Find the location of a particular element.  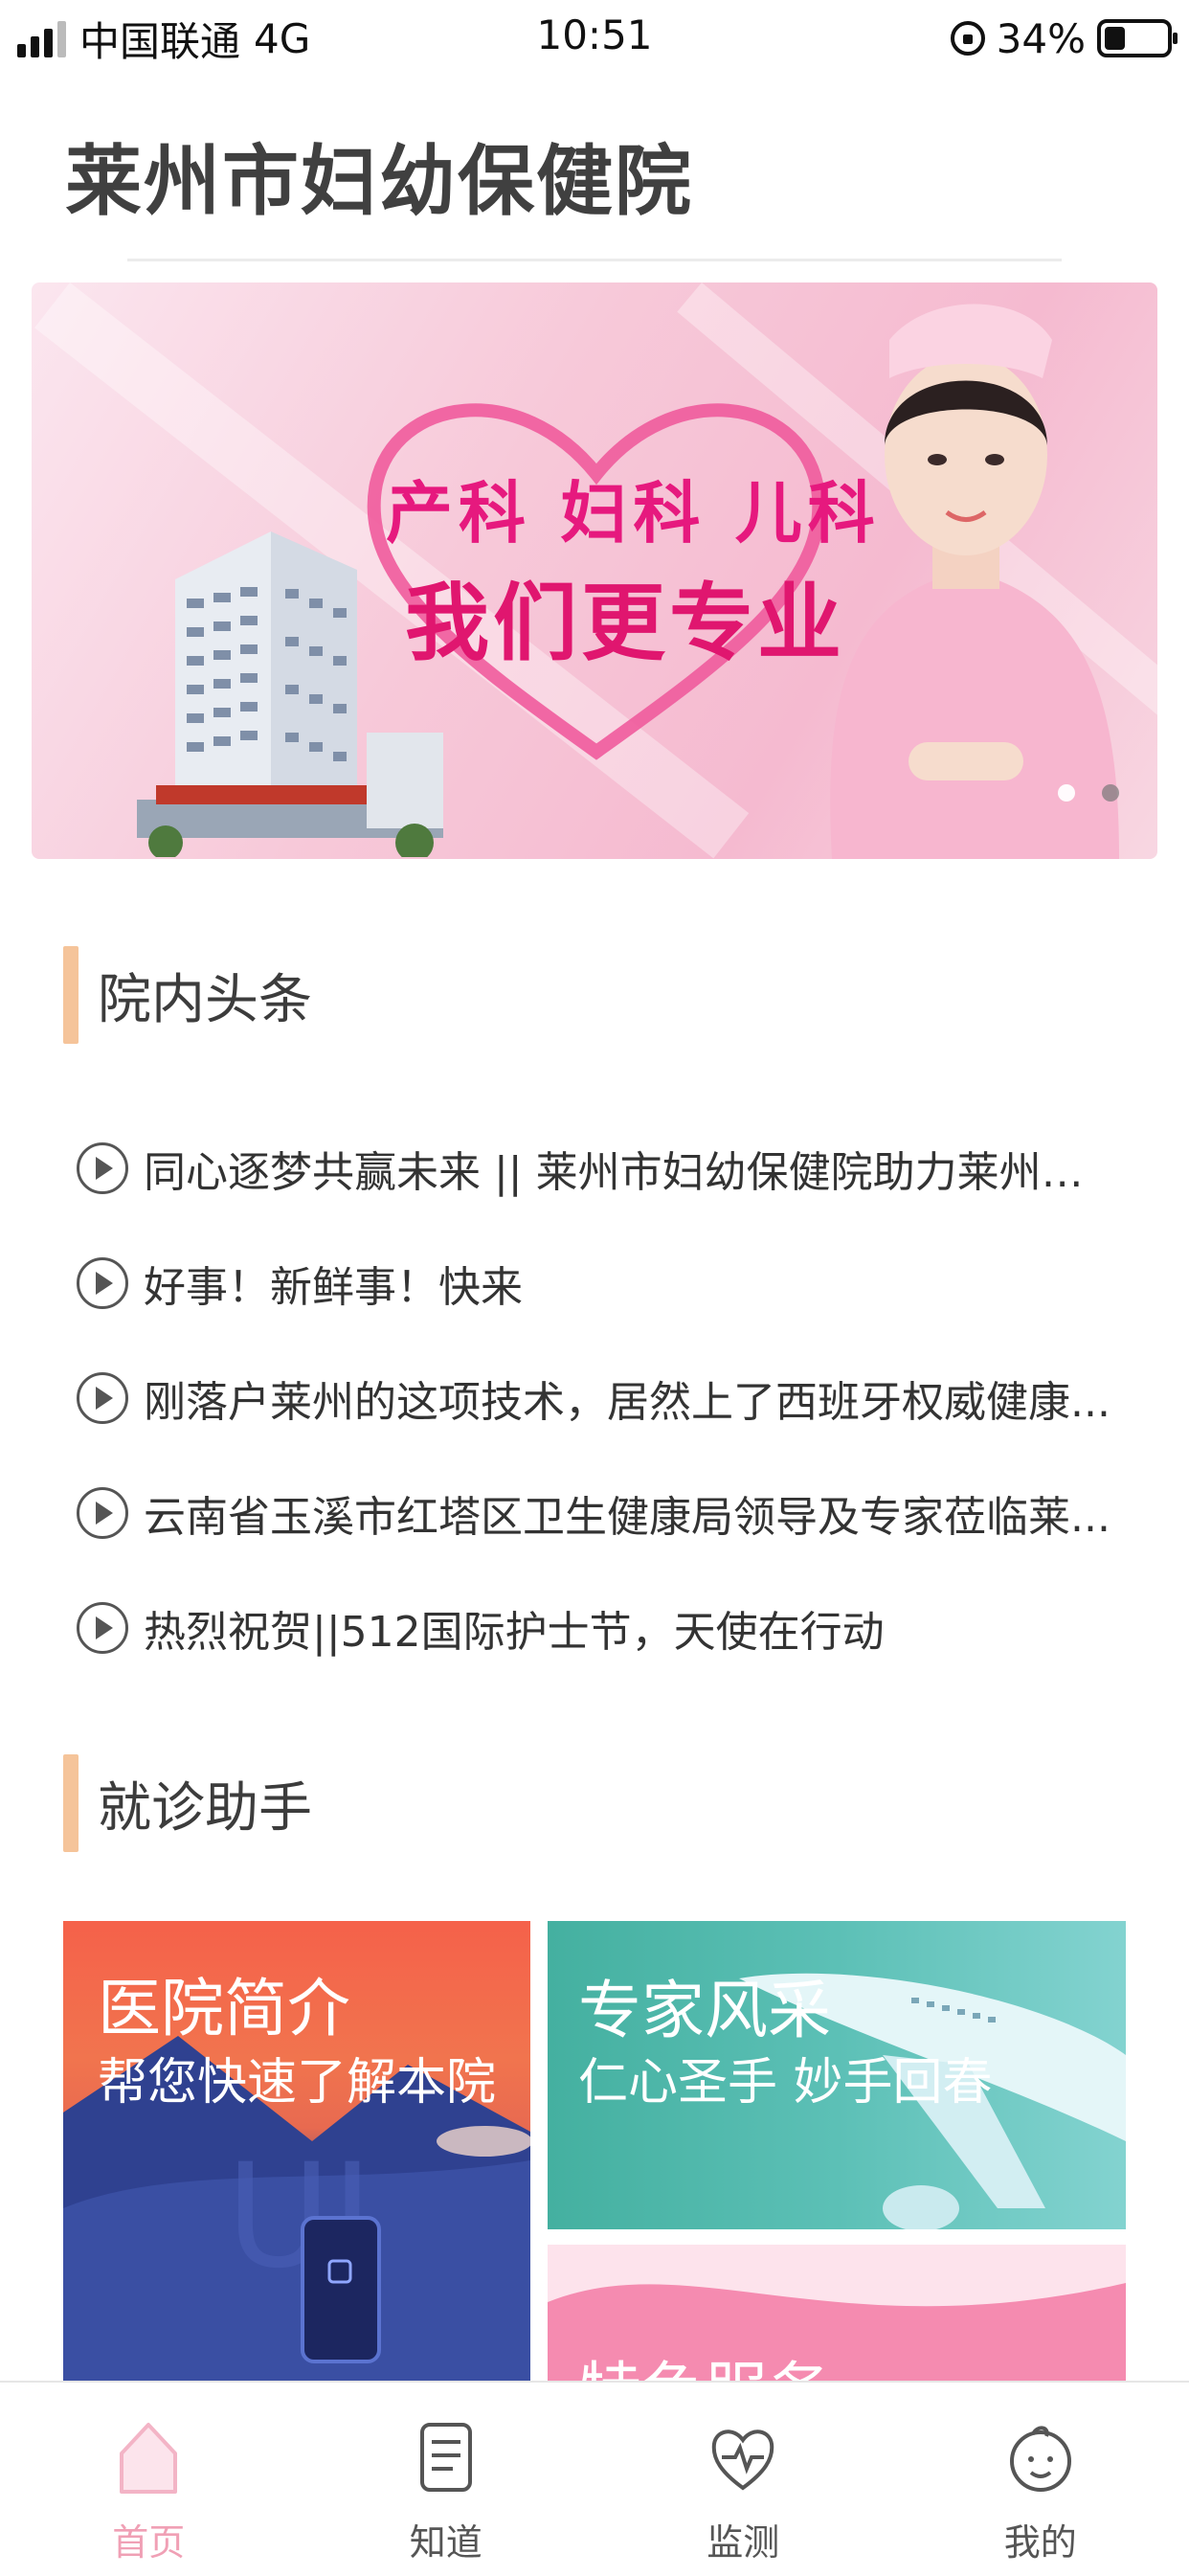

page-title: 莱州市妇幼保健院 is located at coordinates (379, 175).